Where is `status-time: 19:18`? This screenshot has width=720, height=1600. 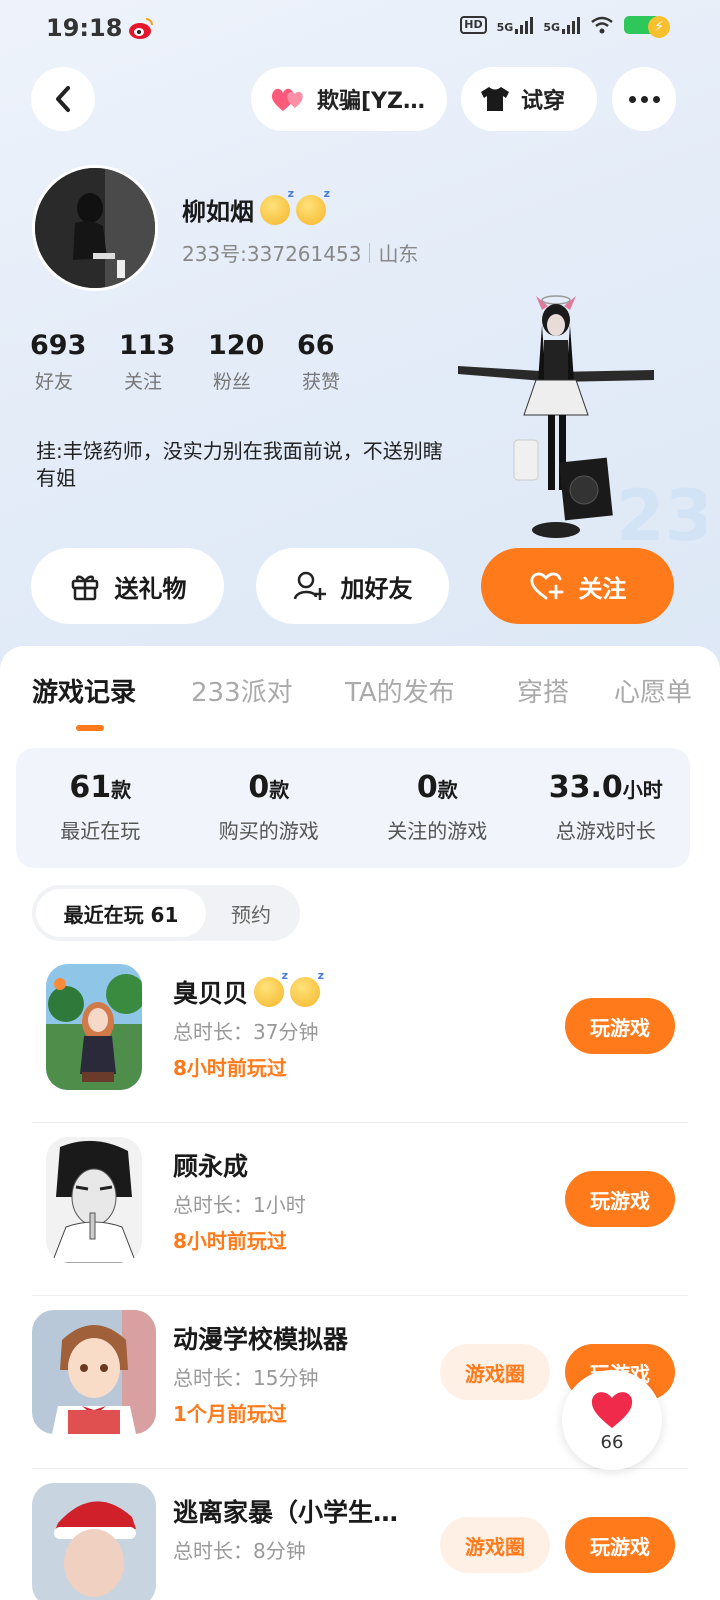 status-time: 19:18 is located at coordinates (84, 28).